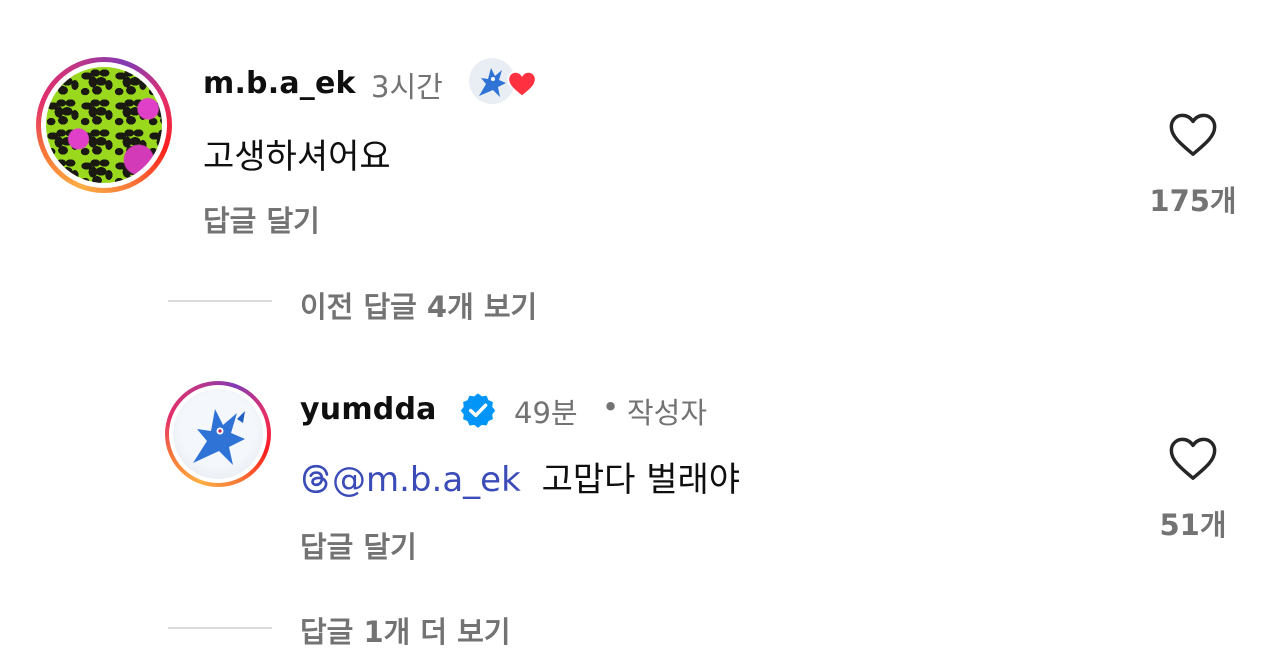  Describe the element at coordinates (478, 410) in the screenshot. I see `verified-badge-icon` at that location.